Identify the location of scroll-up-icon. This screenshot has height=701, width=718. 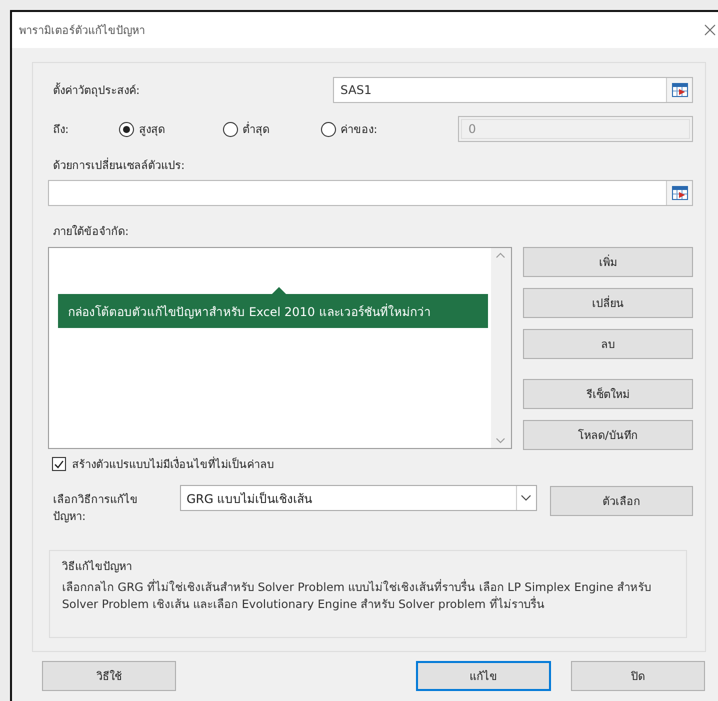
(501, 255).